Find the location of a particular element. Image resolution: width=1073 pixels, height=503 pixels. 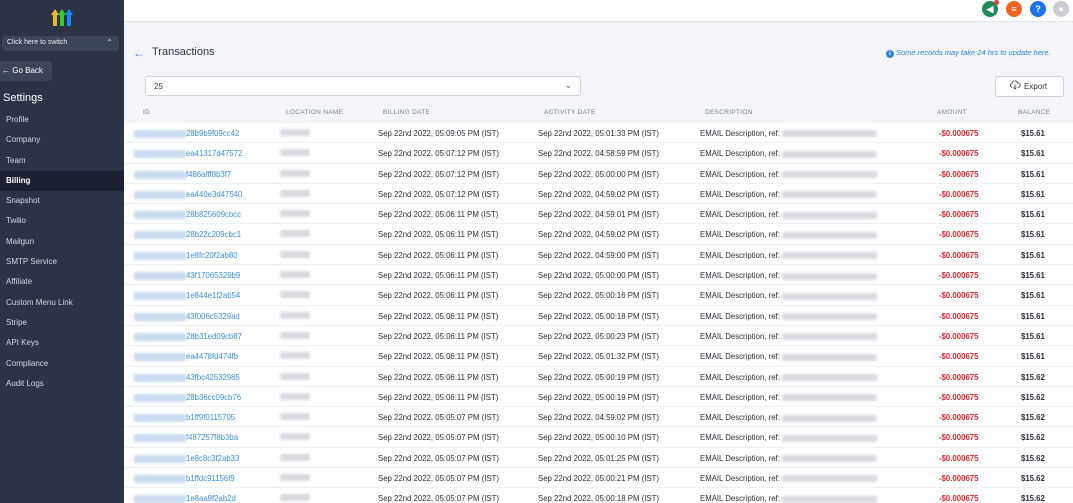

list-icon: ≡ is located at coordinates (1014, 9).